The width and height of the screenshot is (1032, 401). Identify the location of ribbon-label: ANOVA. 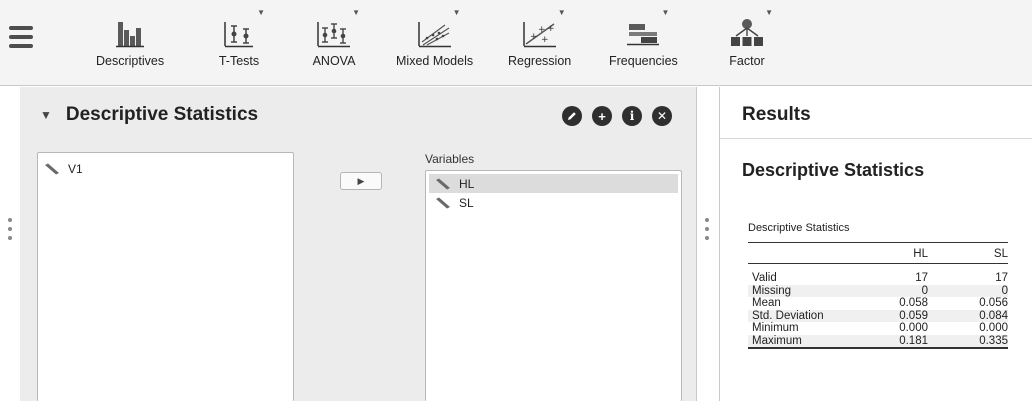
(334, 61).